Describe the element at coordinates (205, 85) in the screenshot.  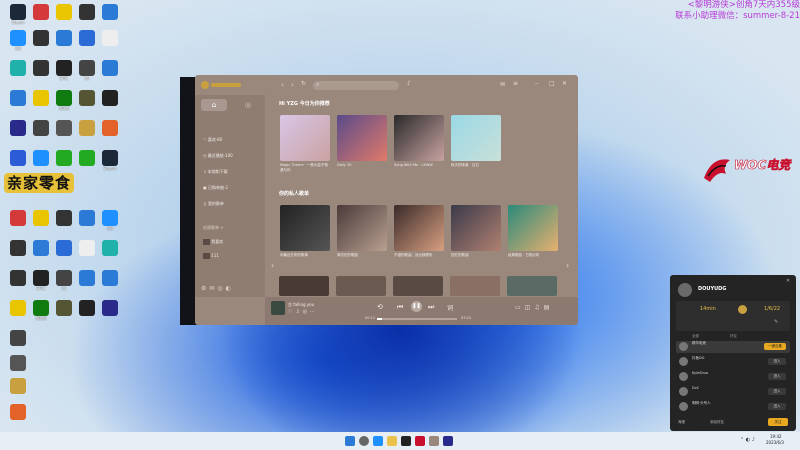
I see `user-avatar` at that location.